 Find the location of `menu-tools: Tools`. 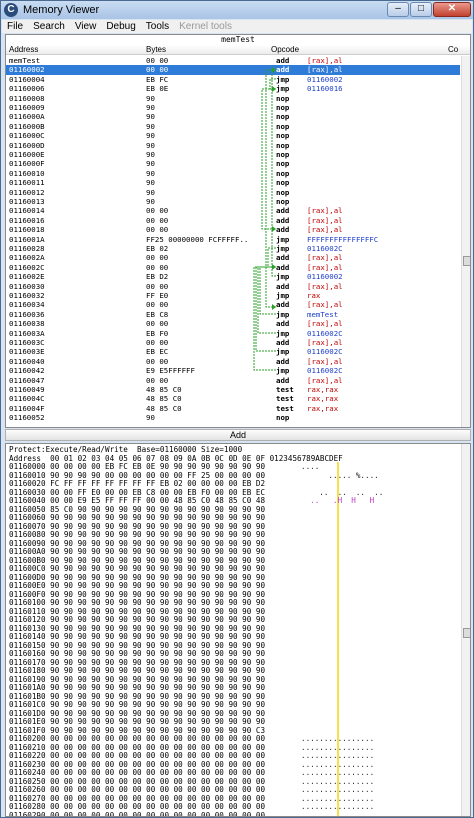

menu-tools: Tools is located at coordinates (157, 26).